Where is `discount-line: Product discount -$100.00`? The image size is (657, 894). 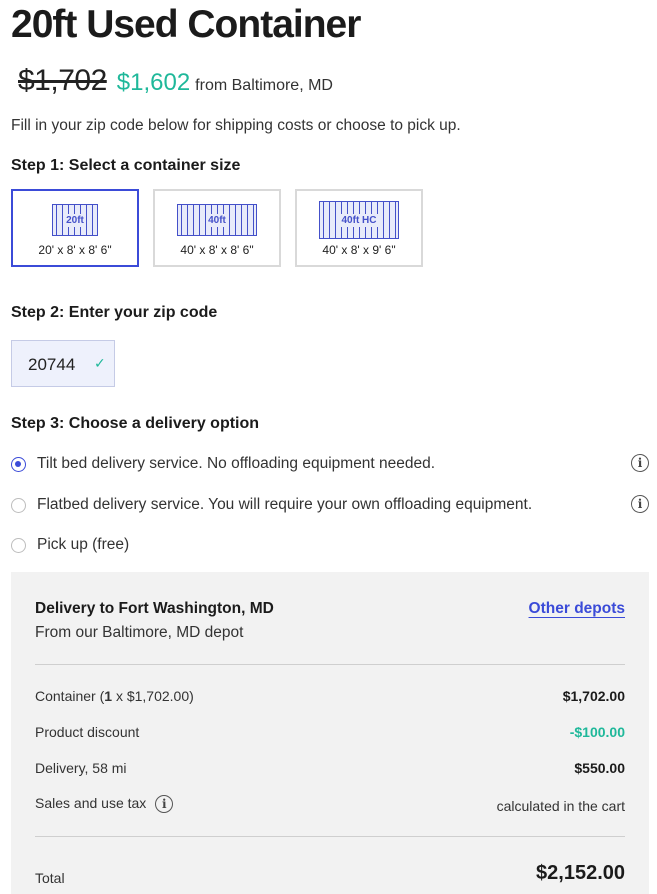 discount-line: Product discount -$100.00 is located at coordinates (330, 732).